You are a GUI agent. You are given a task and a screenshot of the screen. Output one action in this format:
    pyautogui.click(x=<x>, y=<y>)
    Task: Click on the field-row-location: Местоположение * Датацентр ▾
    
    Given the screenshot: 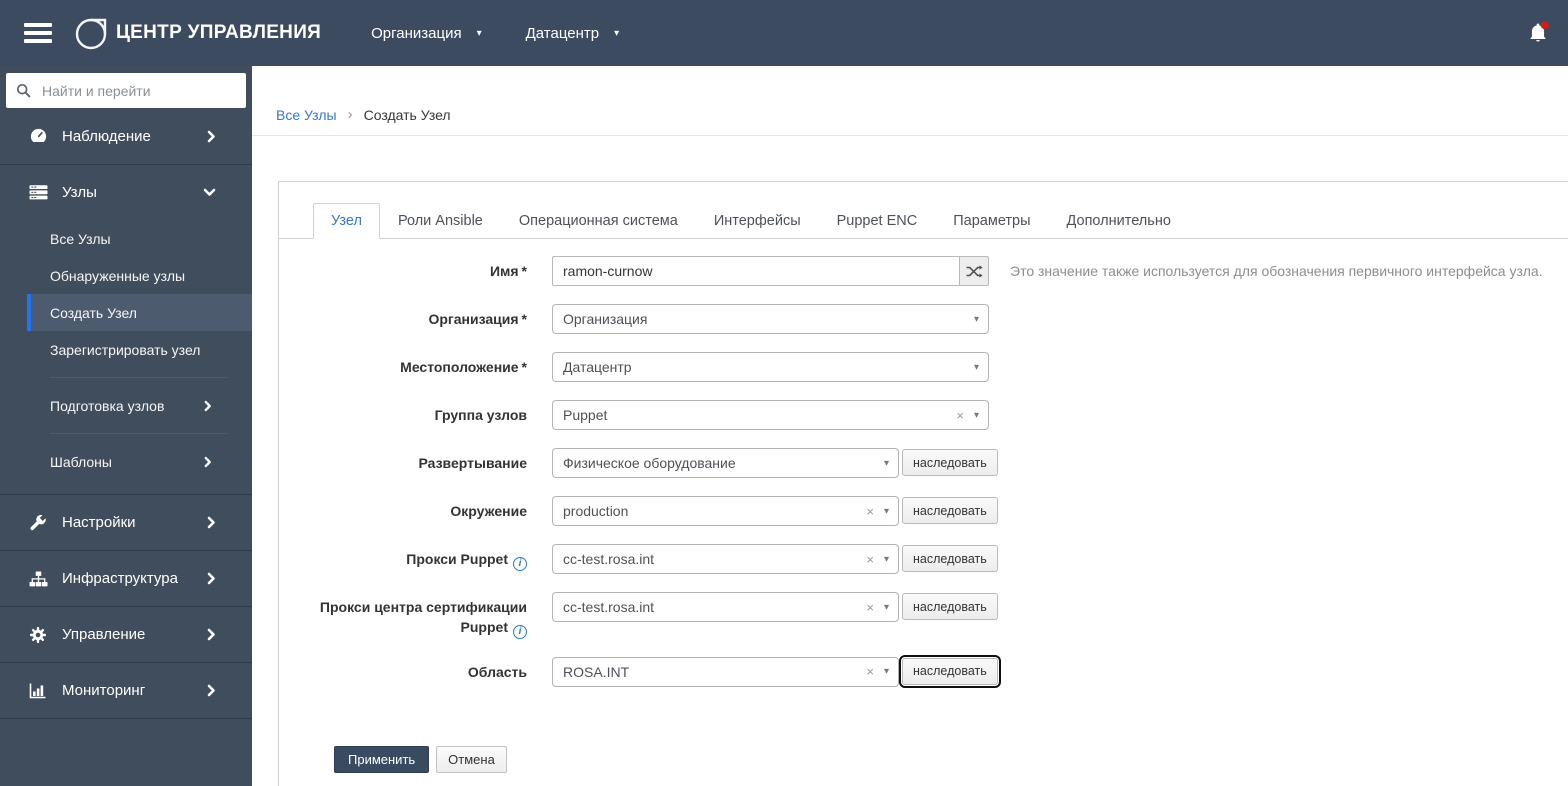 What is the action you would take?
    pyautogui.click(x=923, y=367)
    